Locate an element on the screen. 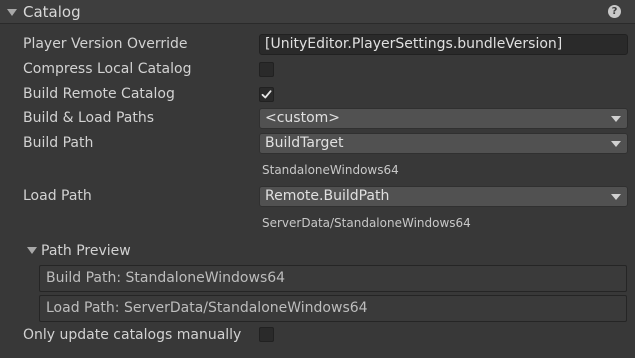 The width and height of the screenshot is (635, 358). build-remote-catalog-checkbox is located at coordinates (266, 94).